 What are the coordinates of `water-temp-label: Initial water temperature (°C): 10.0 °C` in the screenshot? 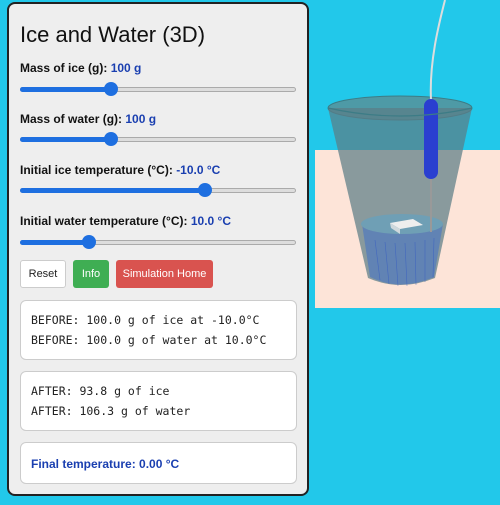 It's located at (125, 221).